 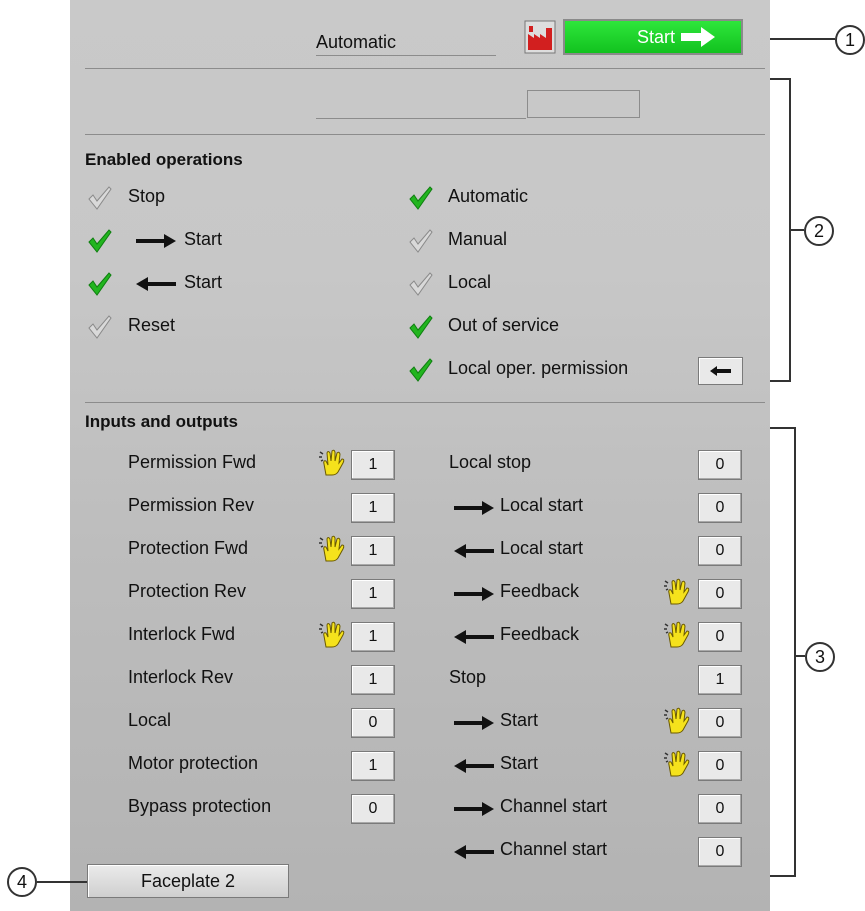 I want to click on callout-3: 3, so click(x=820, y=657).